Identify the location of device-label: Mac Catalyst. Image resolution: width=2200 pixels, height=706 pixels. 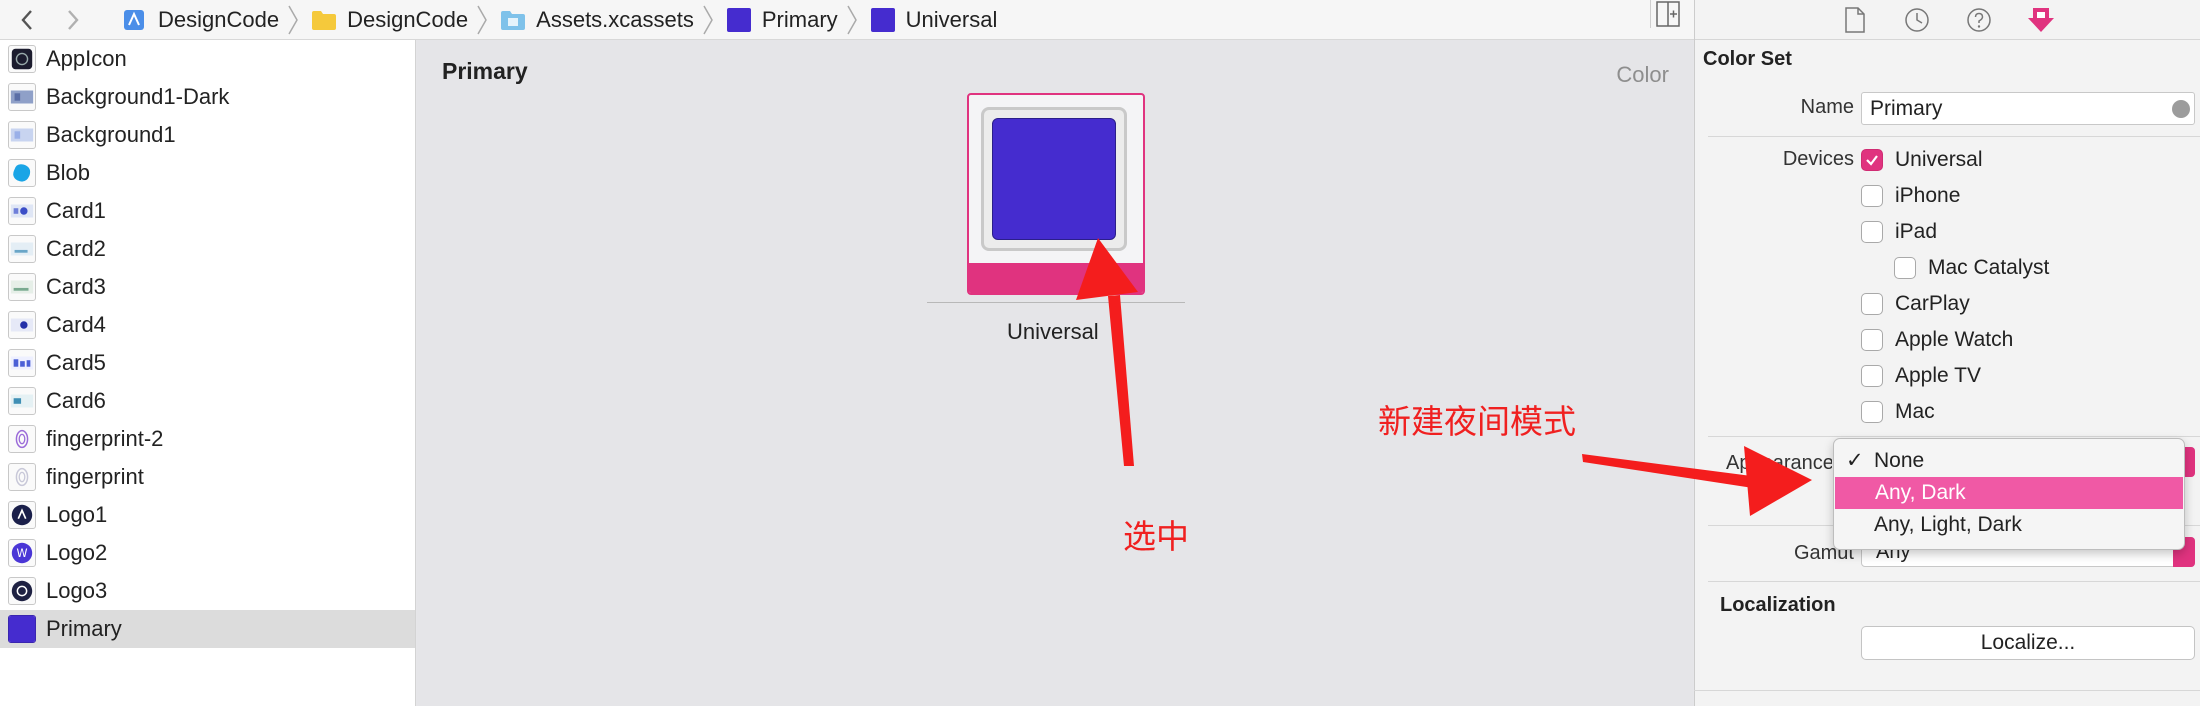
(1989, 267).